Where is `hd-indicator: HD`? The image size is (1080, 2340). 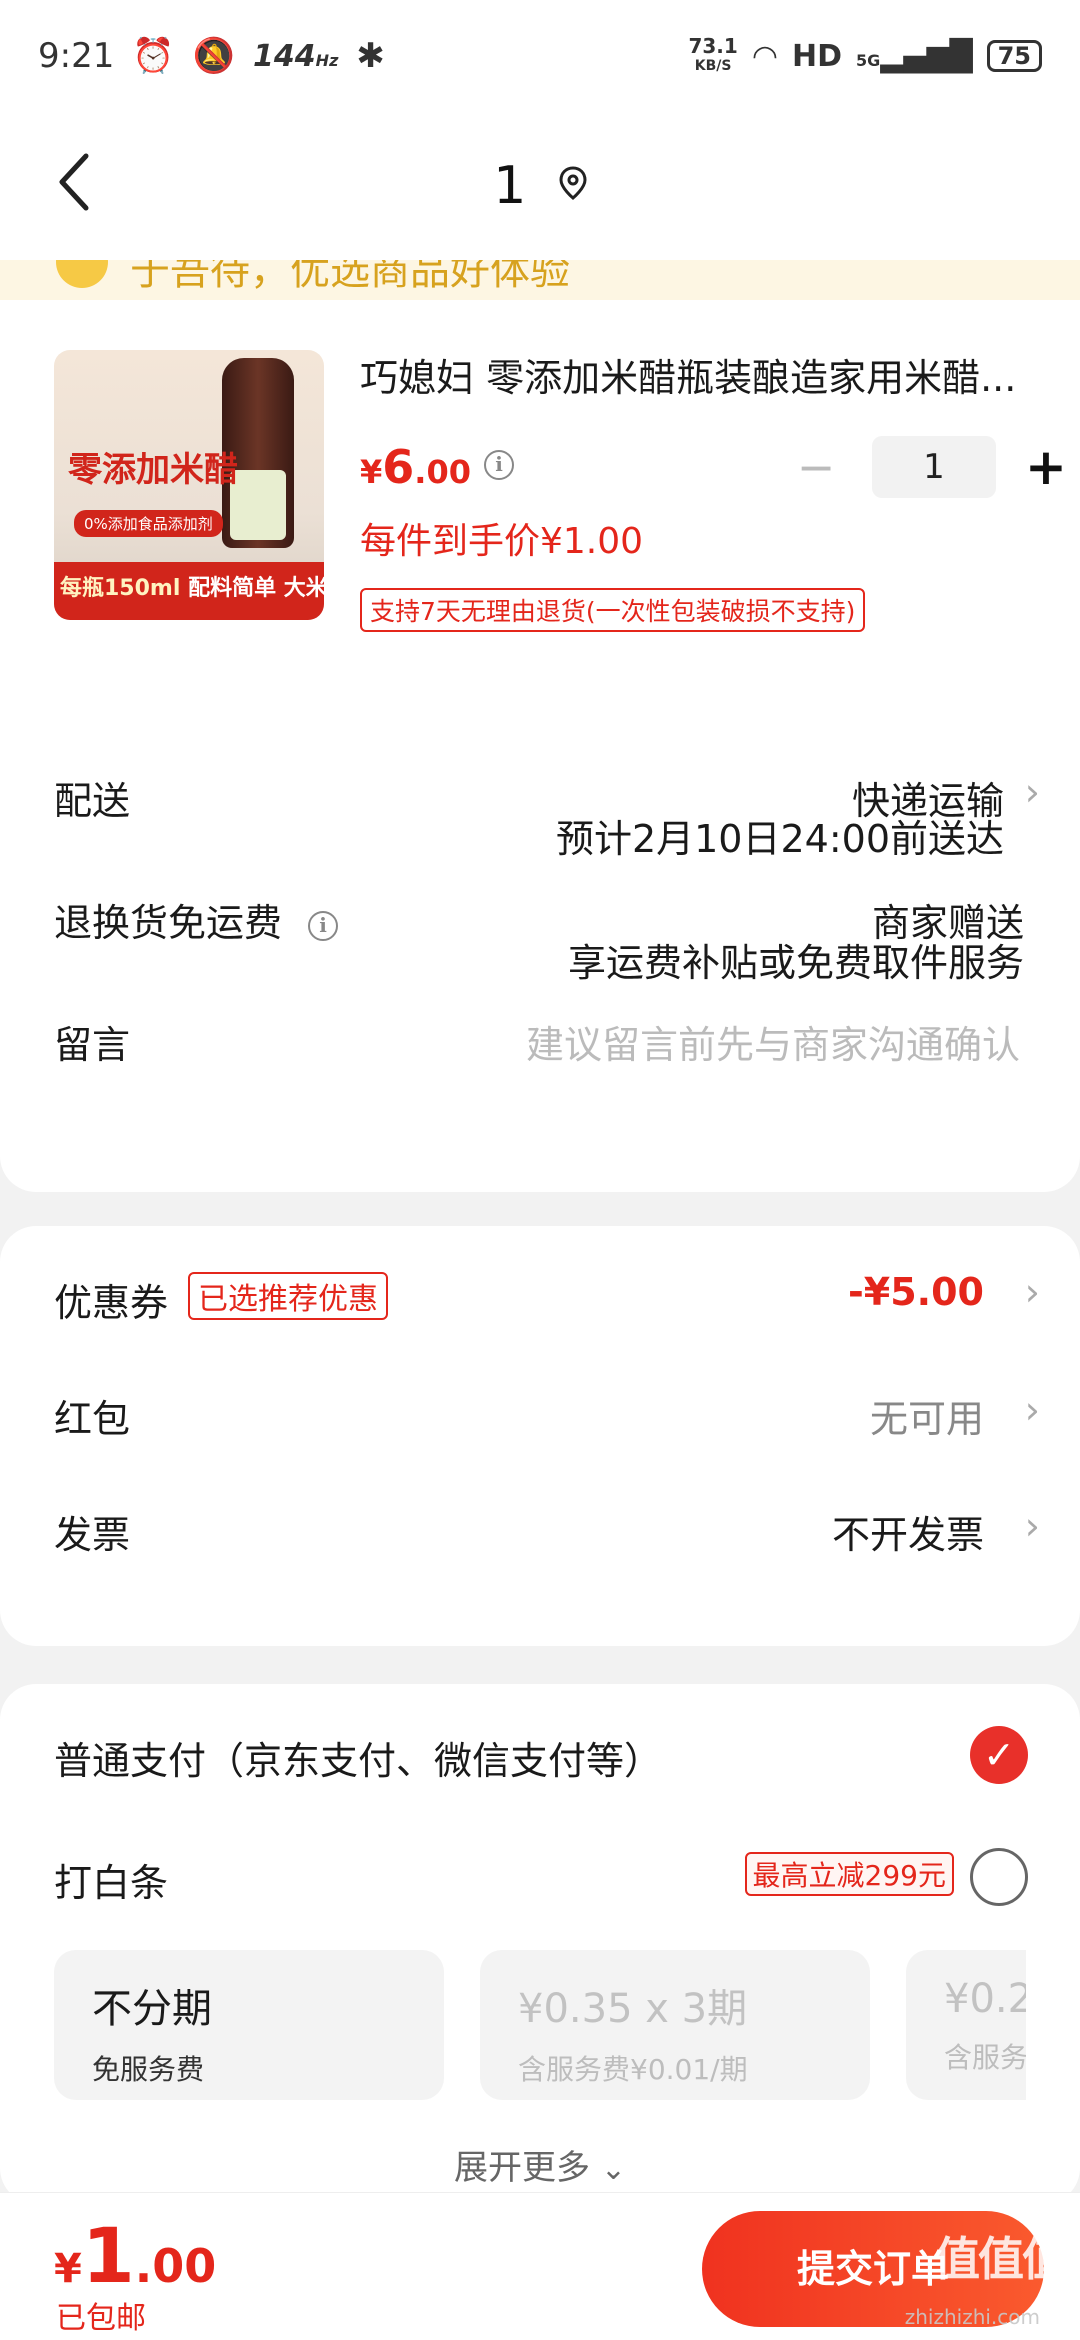
hd-indicator: HD is located at coordinates (817, 56).